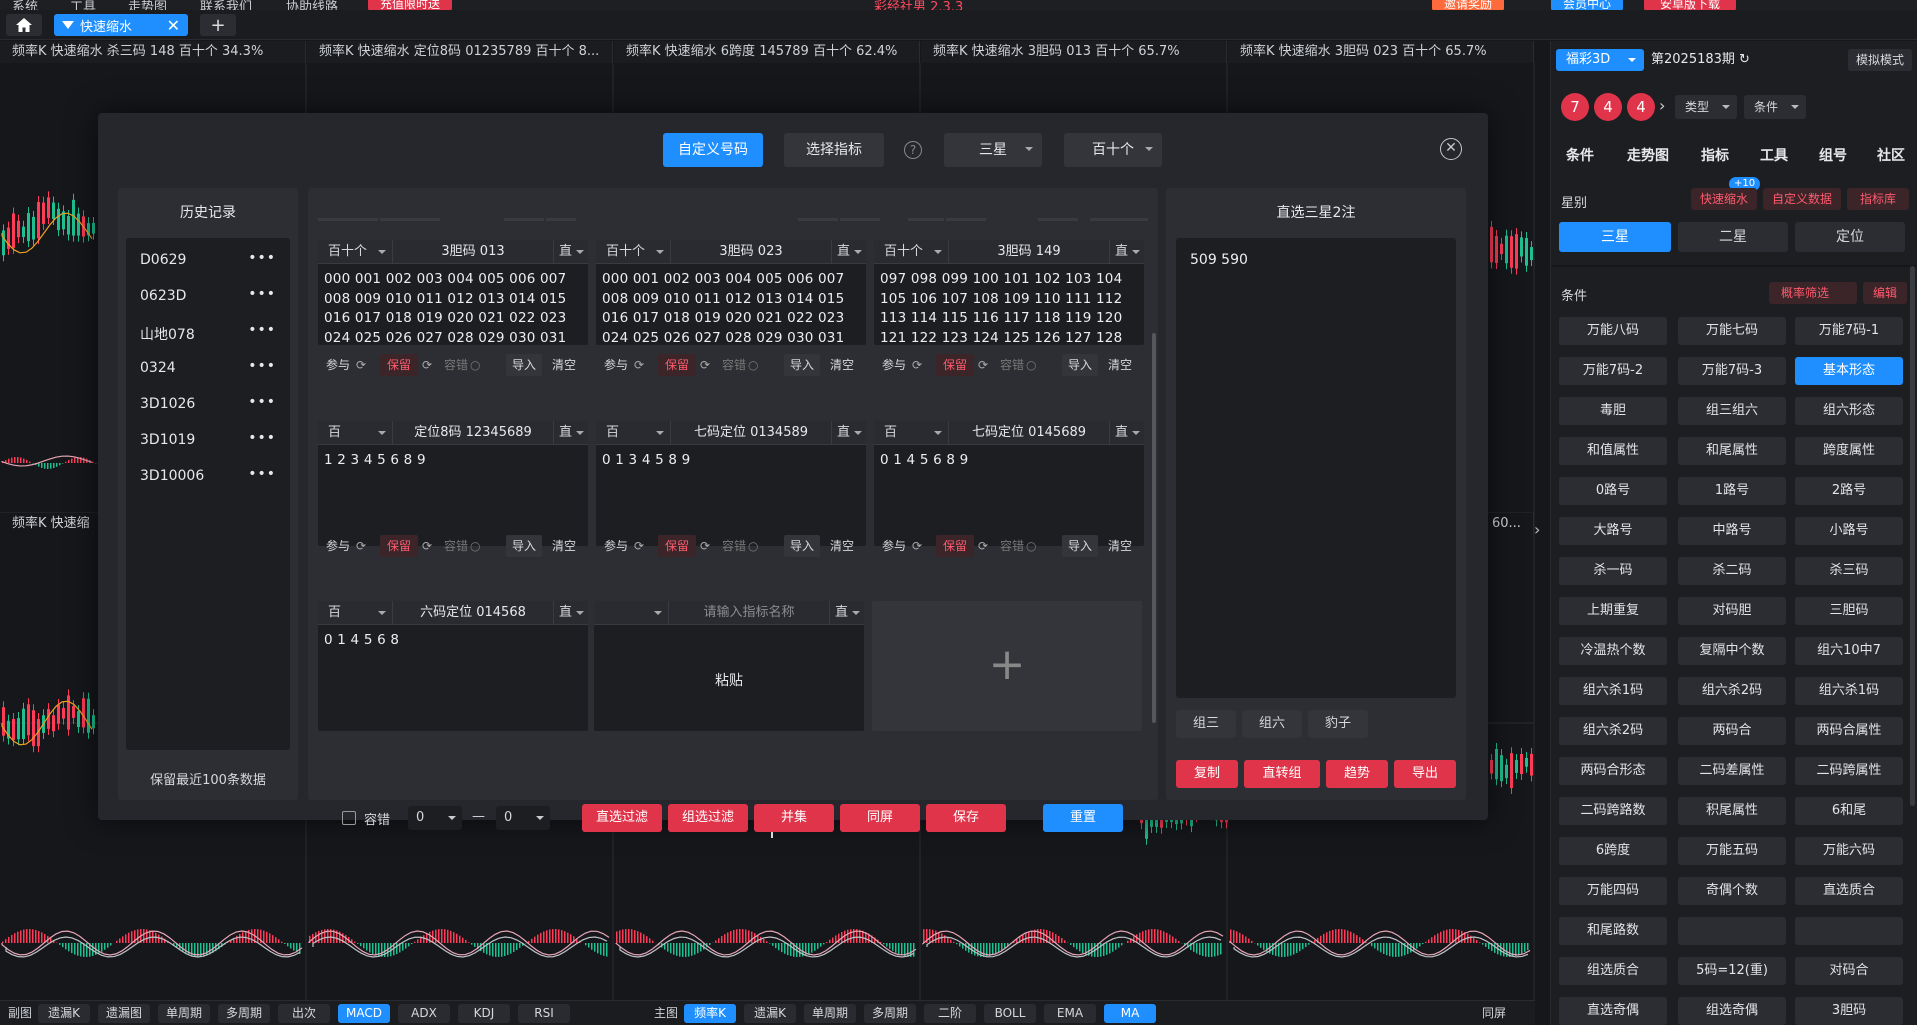 This screenshot has width=1917, height=1025. Describe the element at coordinates (1912, 536) in the screenshot. I see `sidebar-scrollbar` at that location.